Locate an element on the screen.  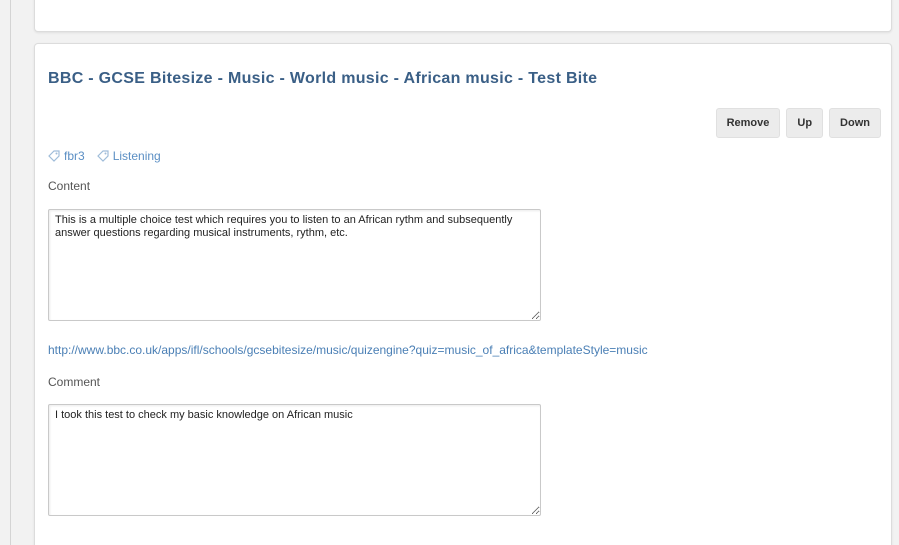
tag-listening: Listening is located at coordinates (128, 156).